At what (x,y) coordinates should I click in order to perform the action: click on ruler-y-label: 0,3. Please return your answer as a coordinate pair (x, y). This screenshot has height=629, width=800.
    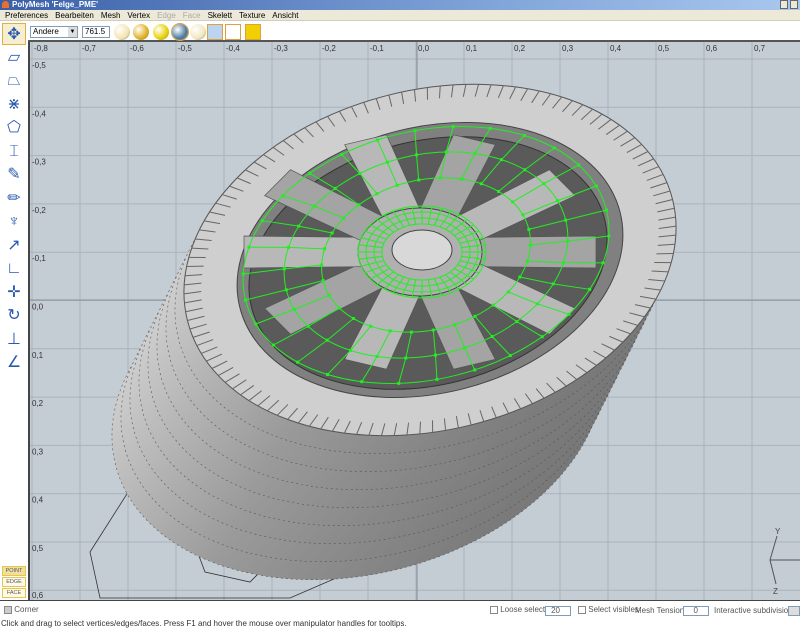
    Looking at the image, I should click on (38, 451).